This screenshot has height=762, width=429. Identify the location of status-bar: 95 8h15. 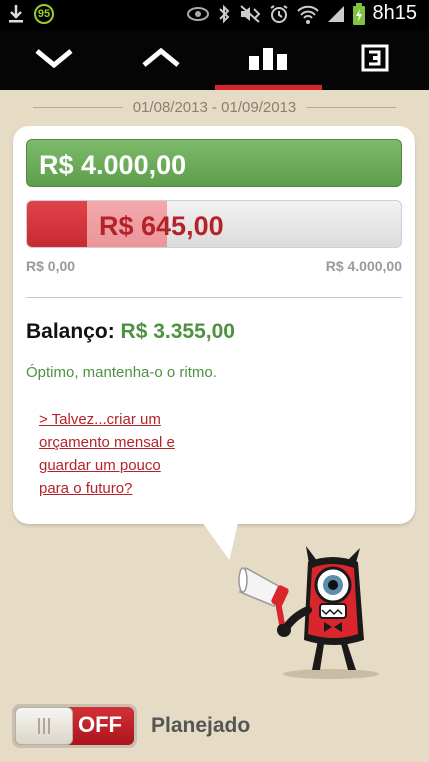
(214, 15).